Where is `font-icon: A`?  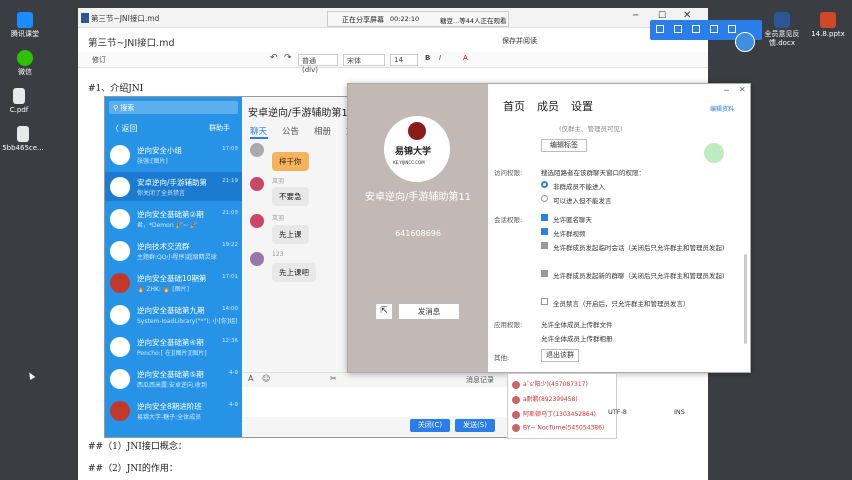 font-icon: A is located at coordinates (250, 378).